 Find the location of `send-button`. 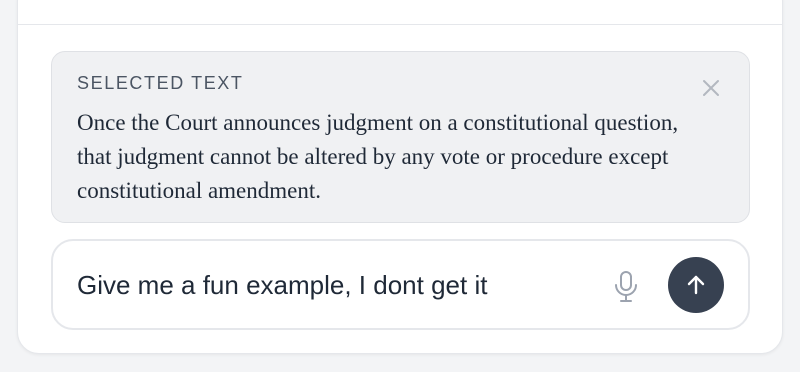

send-button is located at coordinates (696, 285).